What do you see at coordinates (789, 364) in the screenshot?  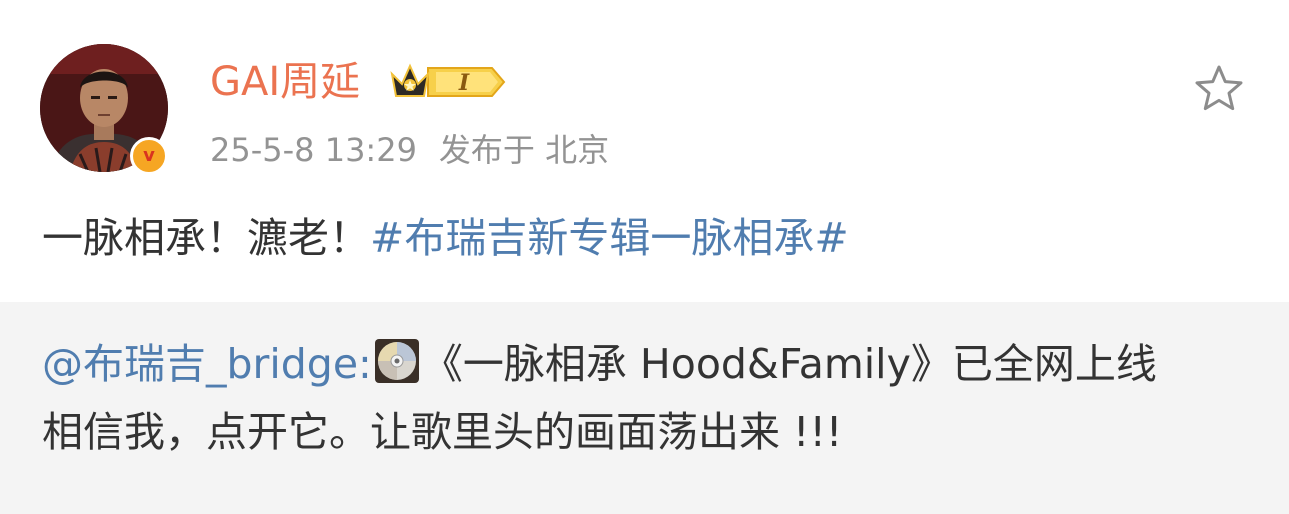 I see `repost-line-1-text: 《一脉相承 Hood&Family》已全网上线` at bounding box center [789, 364].